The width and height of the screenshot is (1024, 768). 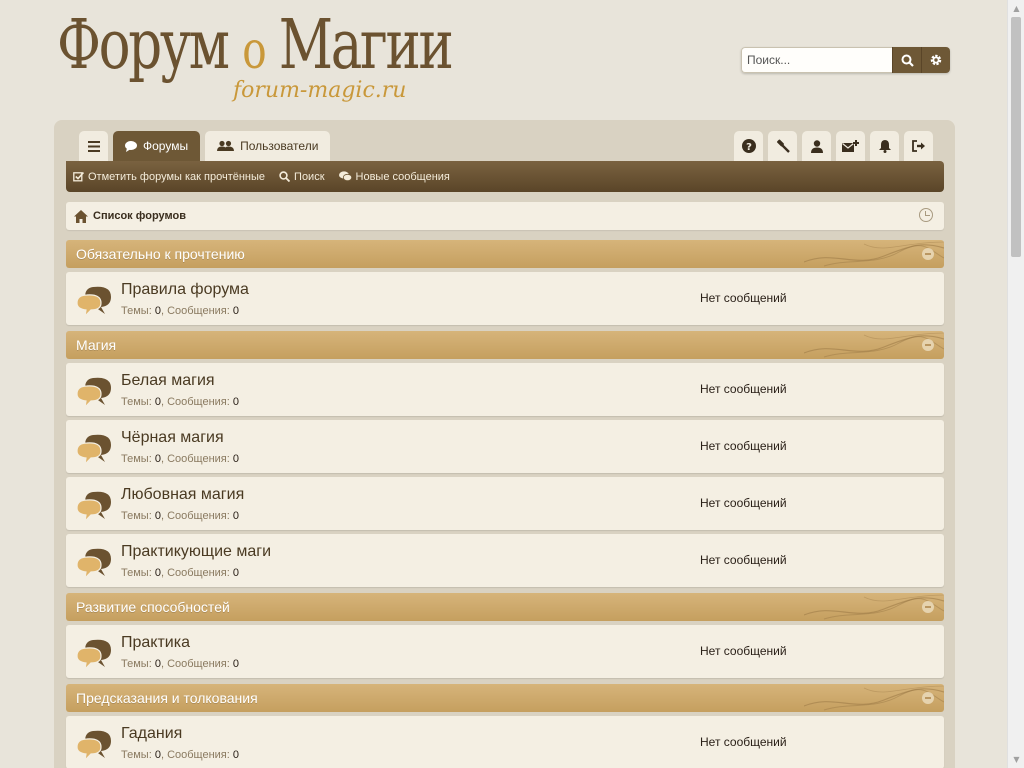 I want to click on tab-forums-label: Форумы, so click(x=166, y=146).